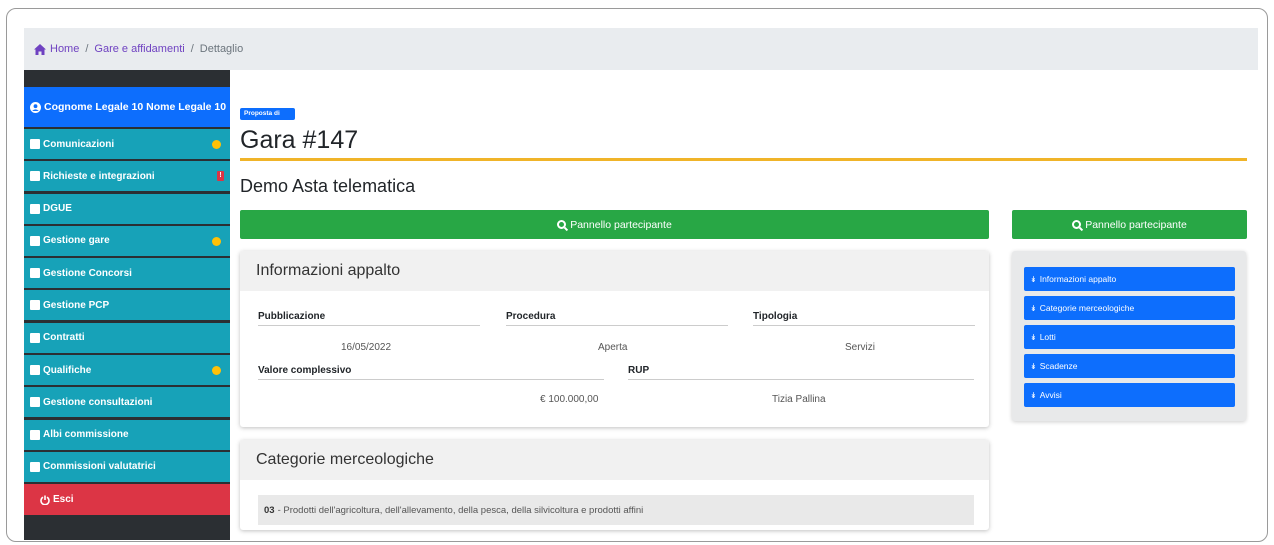 The width and height of the screenshot is (1274, 545). Describe the element at coordinates (220, 176) in the screenshot. I see `notification-badge: !` at that location.